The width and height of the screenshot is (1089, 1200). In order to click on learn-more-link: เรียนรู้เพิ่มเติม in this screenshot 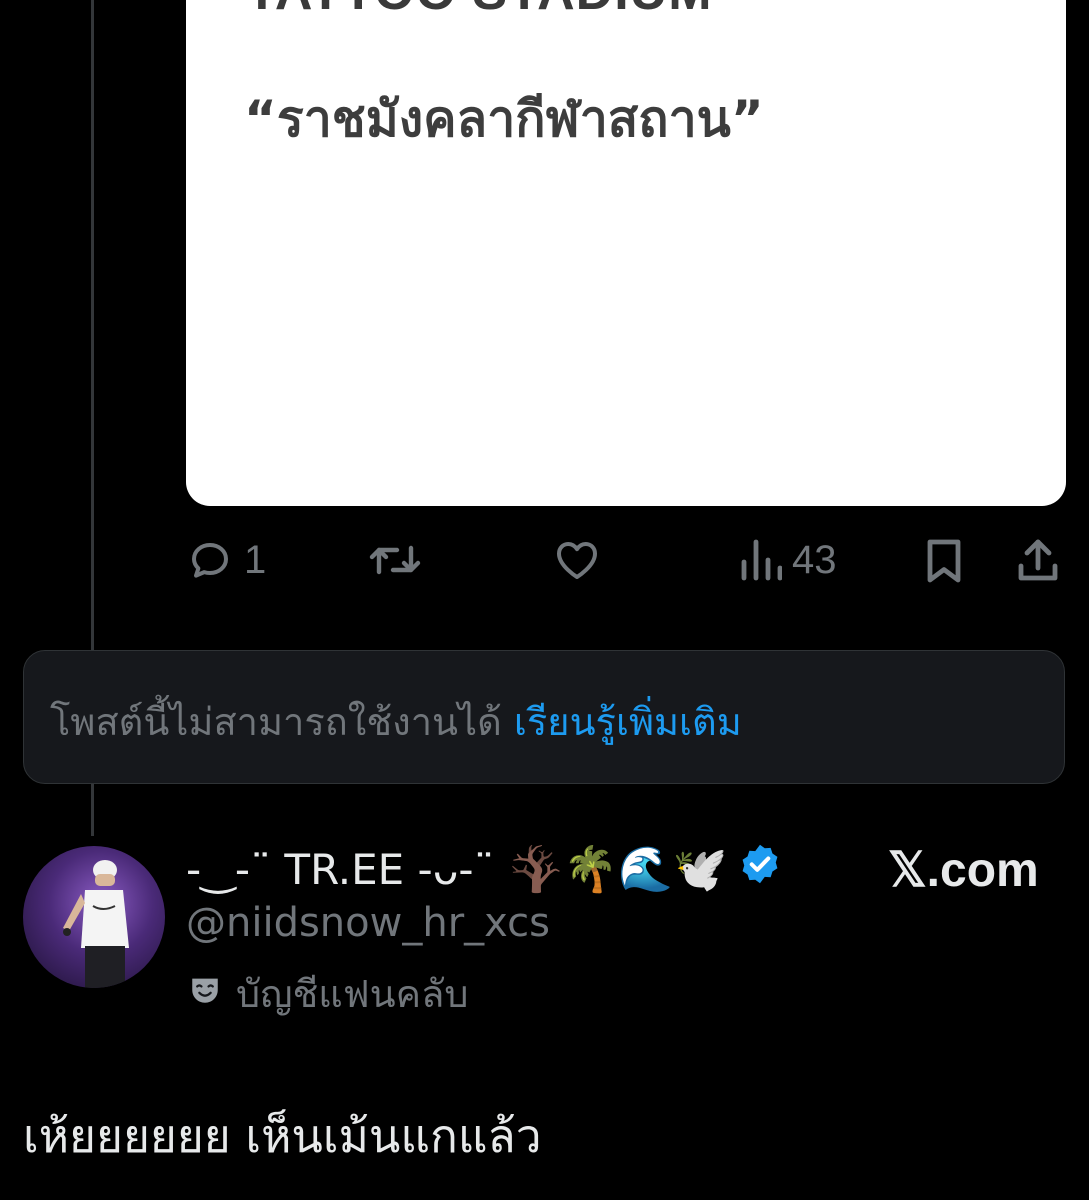, I will do `click(628, 722)`.